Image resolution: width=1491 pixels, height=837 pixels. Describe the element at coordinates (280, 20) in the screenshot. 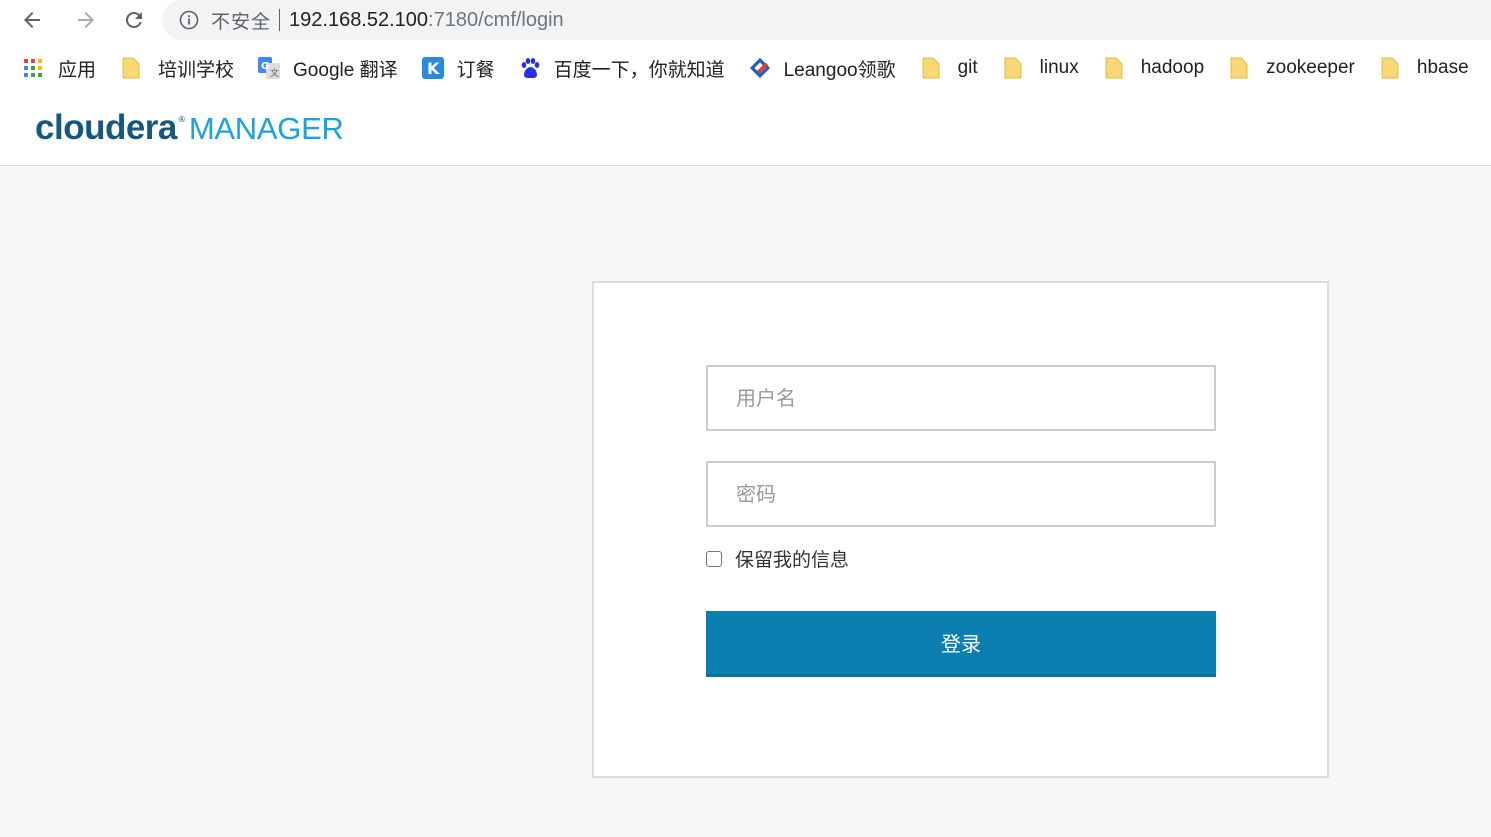

I see `address-divider` at that location.